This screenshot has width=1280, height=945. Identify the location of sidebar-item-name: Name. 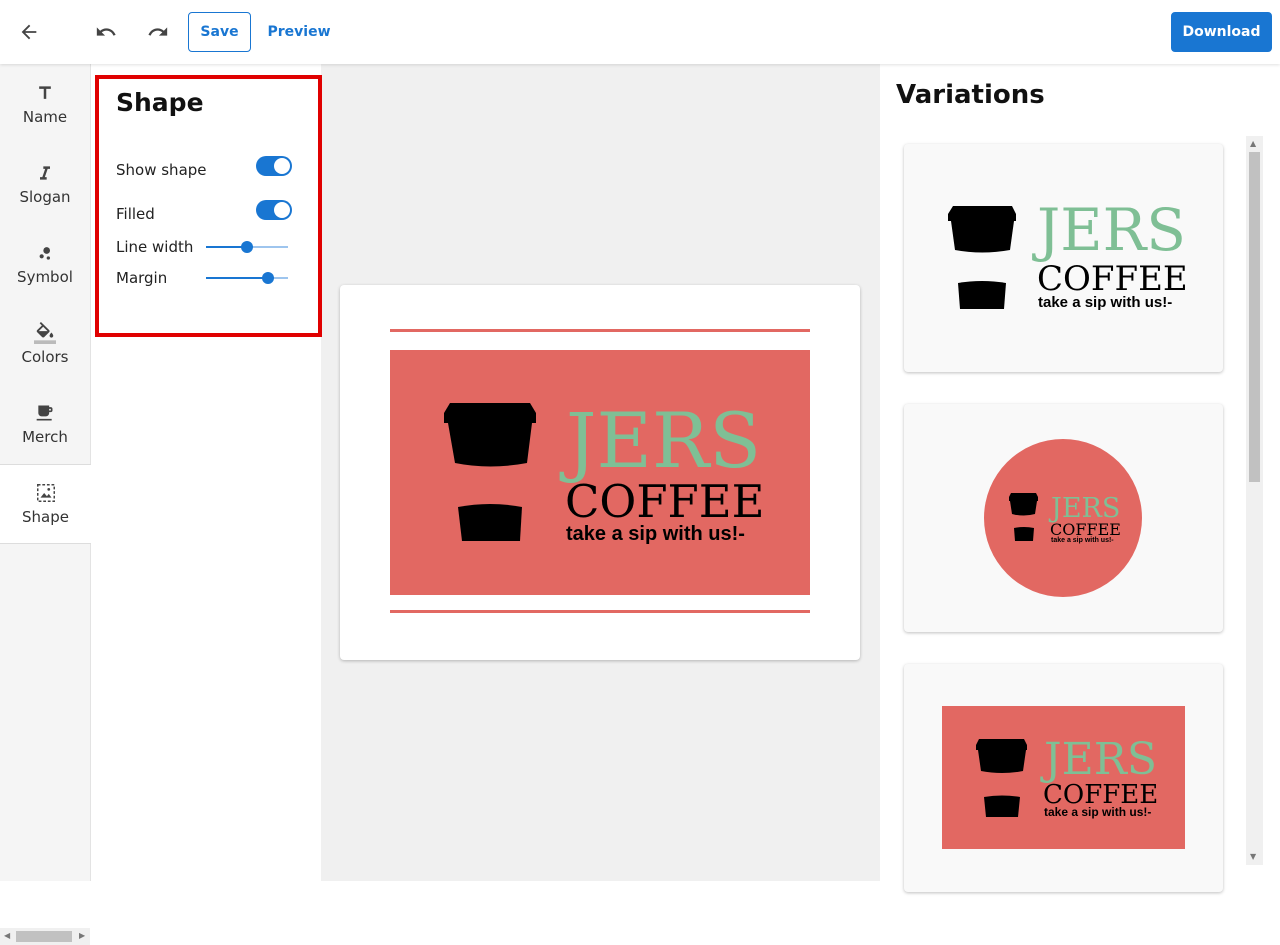
(45, 104).